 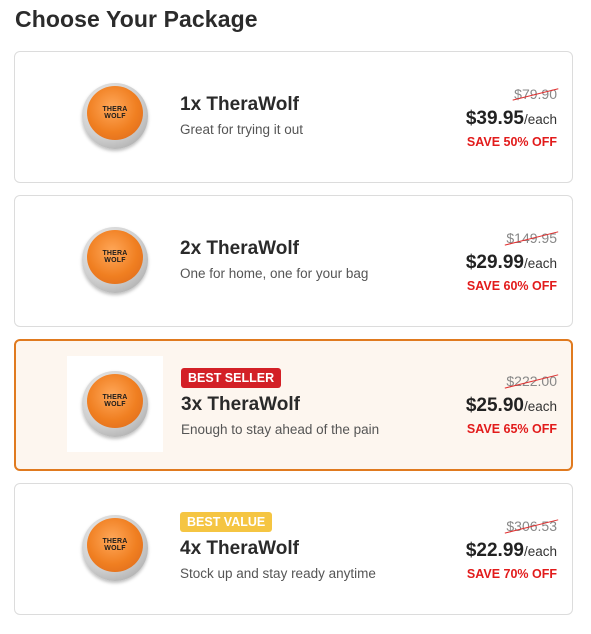 What do you see at coordinates (240, 404) in the screenshot?
I see `package-name: 3x TheraWolf` at bounding box center [240, 404].